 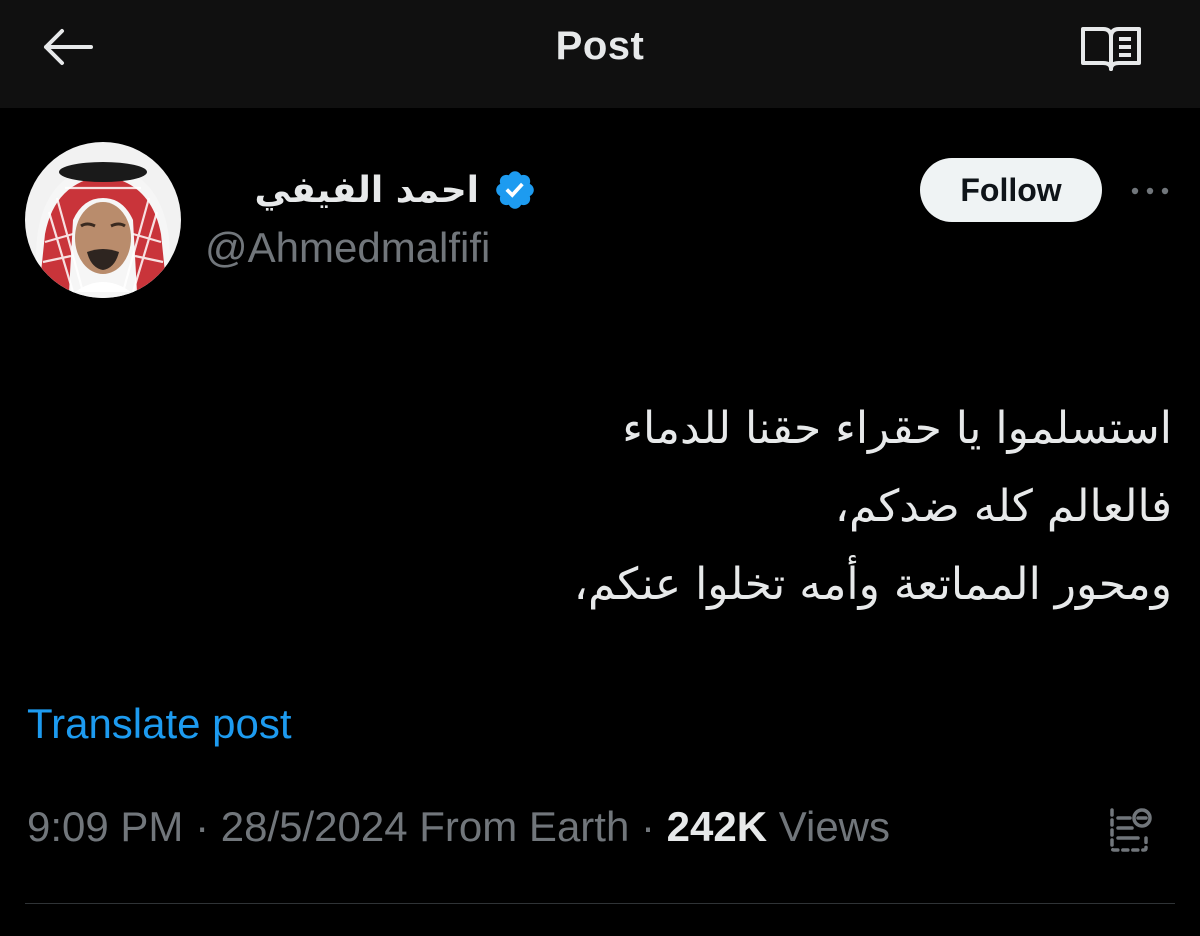 I want to click on author-name-row: احمد الفيفي, so click(x=395, y=190).